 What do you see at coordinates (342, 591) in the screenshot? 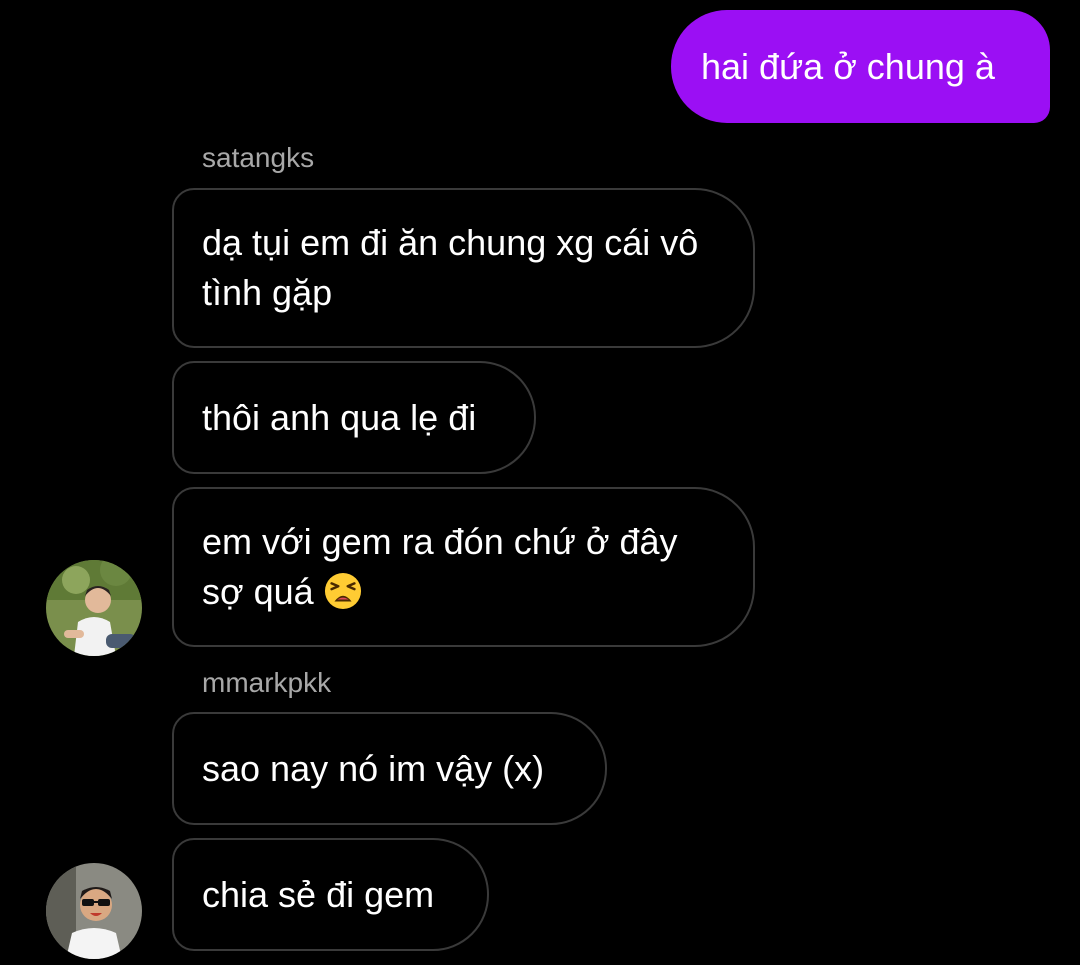
I see `tired-face-emoji-icon` at bounding box center [342, 591].